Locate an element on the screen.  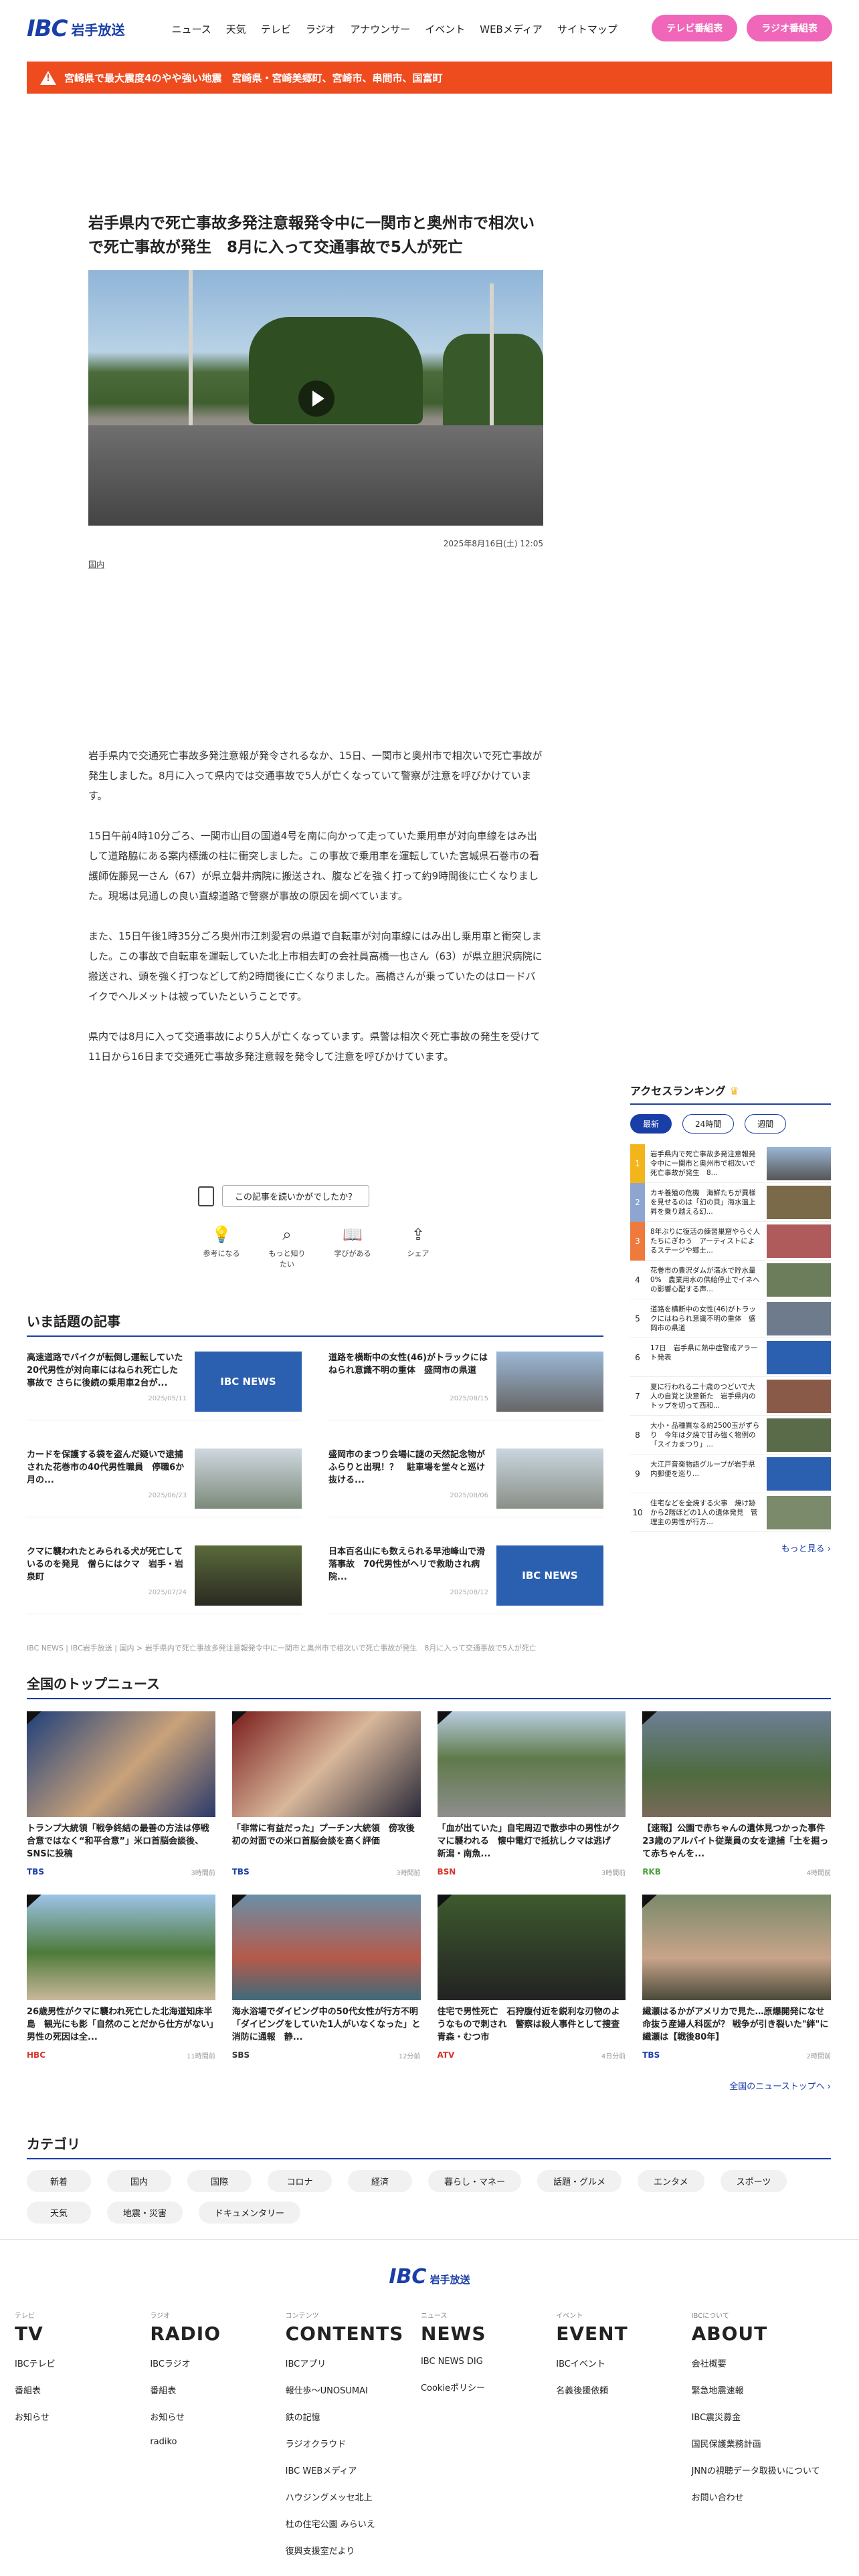
alert-text: 宮崎県で最大震度4のやや強い地震 宮崎県・宮崎美郷町、宮崎市、串間市、国富町 is located at coordinates (253, 78).